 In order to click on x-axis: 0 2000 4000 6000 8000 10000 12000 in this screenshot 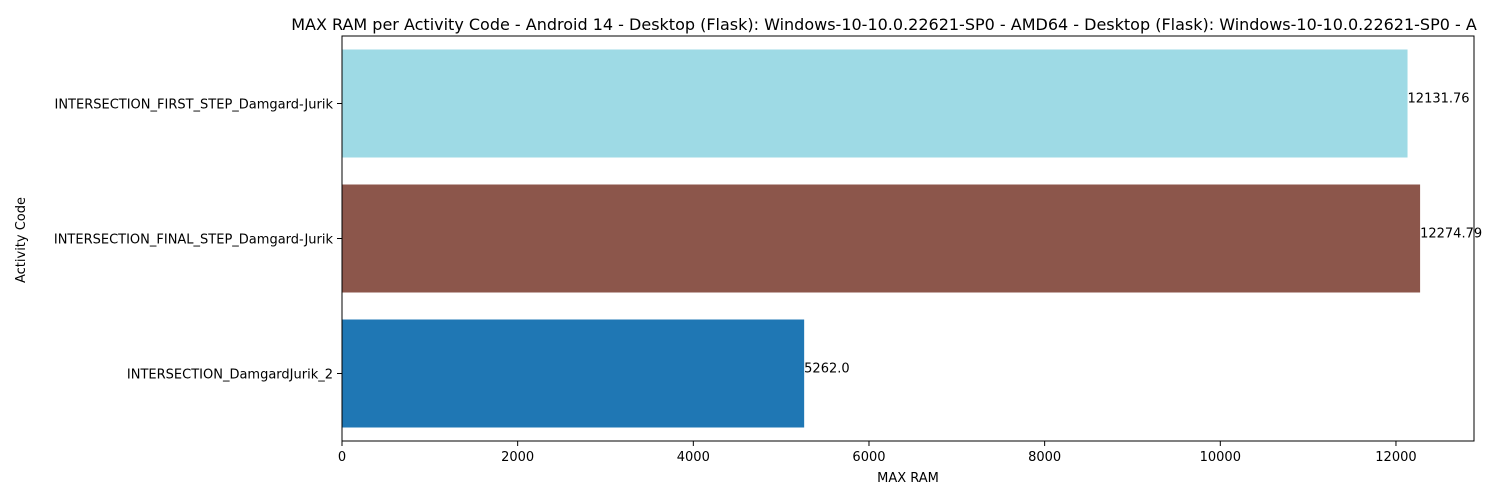, I will do `click(877, 453)`.